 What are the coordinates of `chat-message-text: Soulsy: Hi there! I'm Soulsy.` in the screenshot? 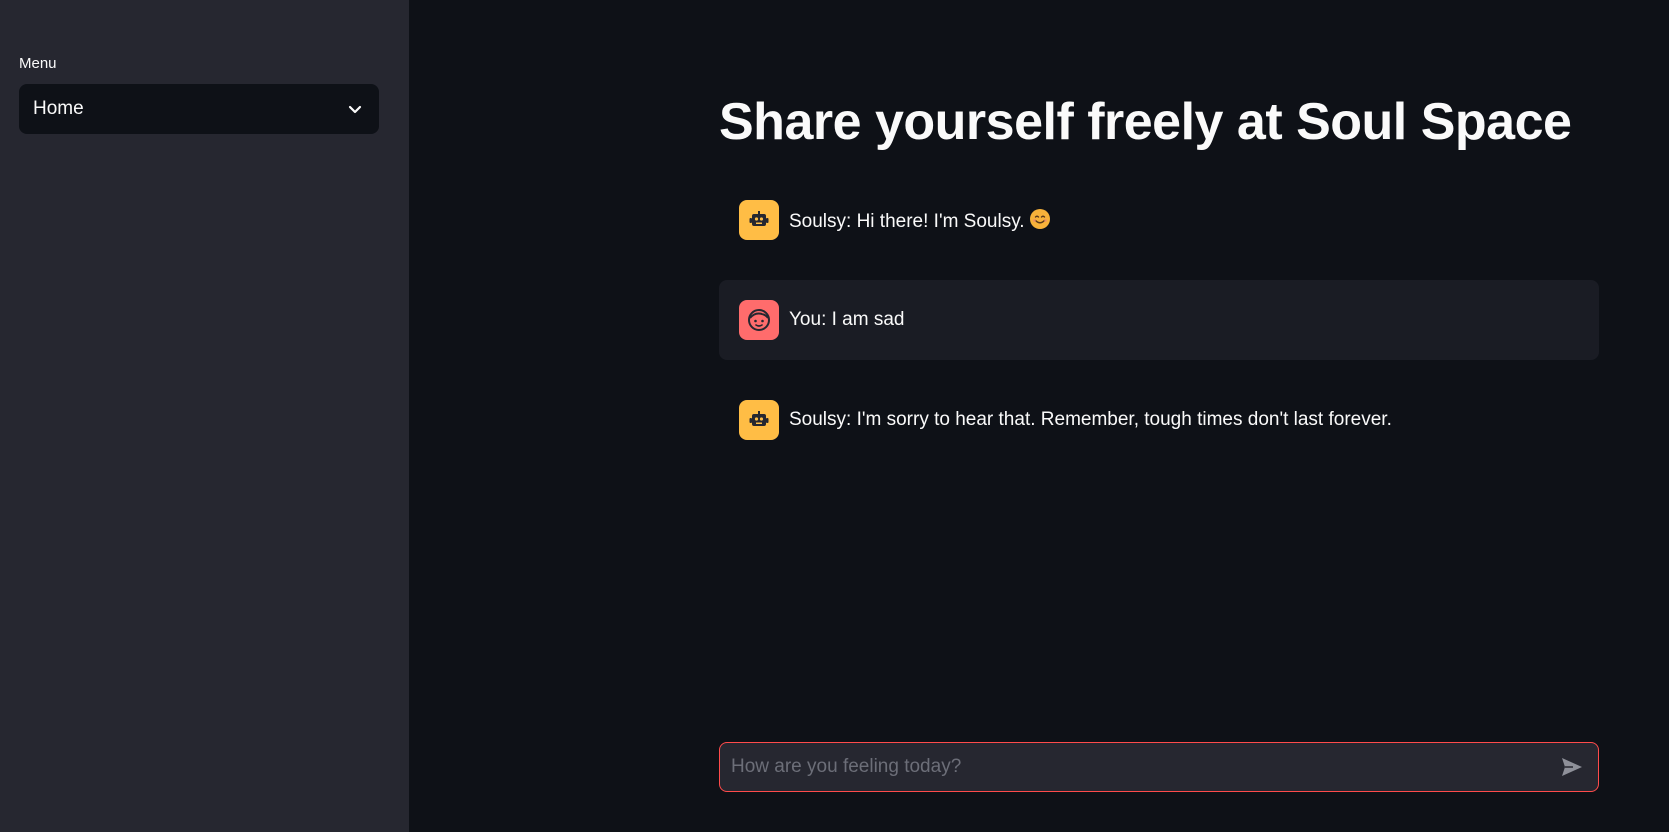 It's located at (920, 220).